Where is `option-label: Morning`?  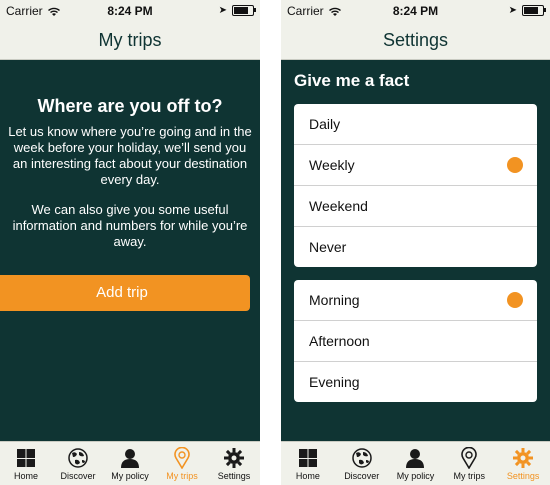
option-label: Morning is located at coordinates (334, 300).